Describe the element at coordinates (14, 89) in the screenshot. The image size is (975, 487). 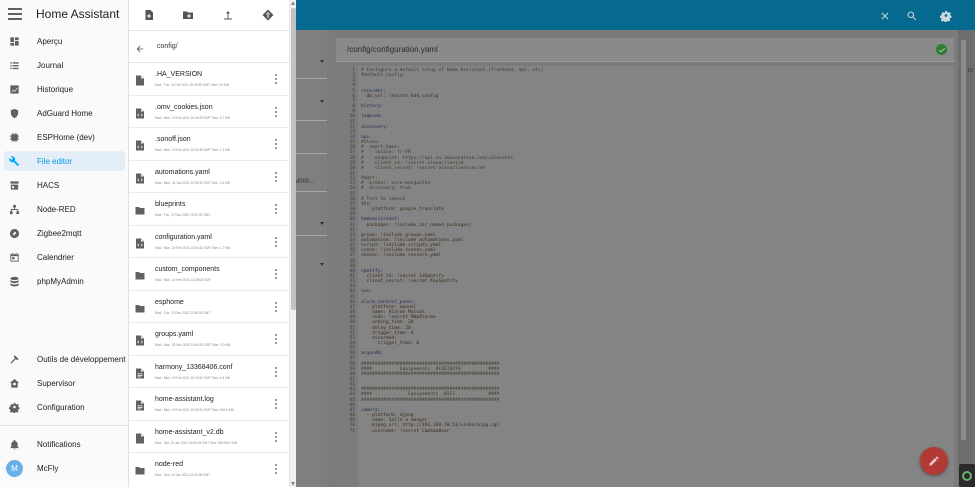
I see `chart-icon` at that location.